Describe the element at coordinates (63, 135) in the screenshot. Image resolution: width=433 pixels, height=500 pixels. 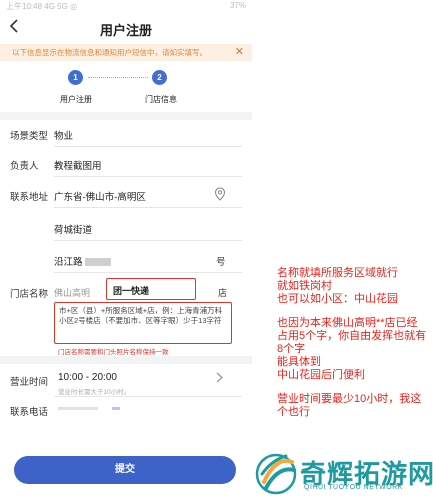
I see `venue-type-value: 物业` at that location.